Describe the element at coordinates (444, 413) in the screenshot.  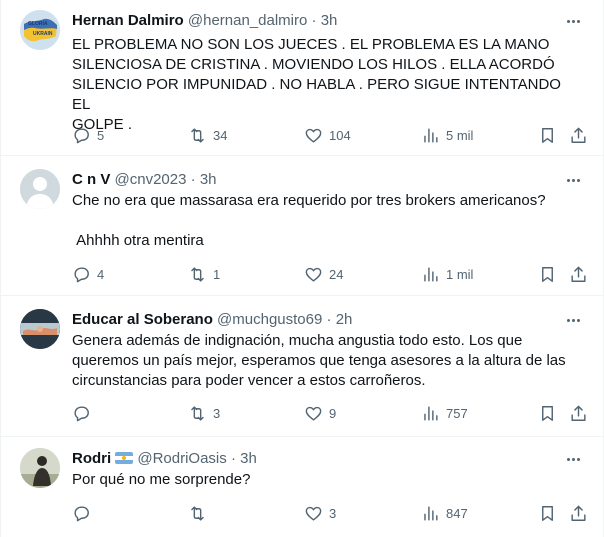
I see `views-button: 757` at that location.